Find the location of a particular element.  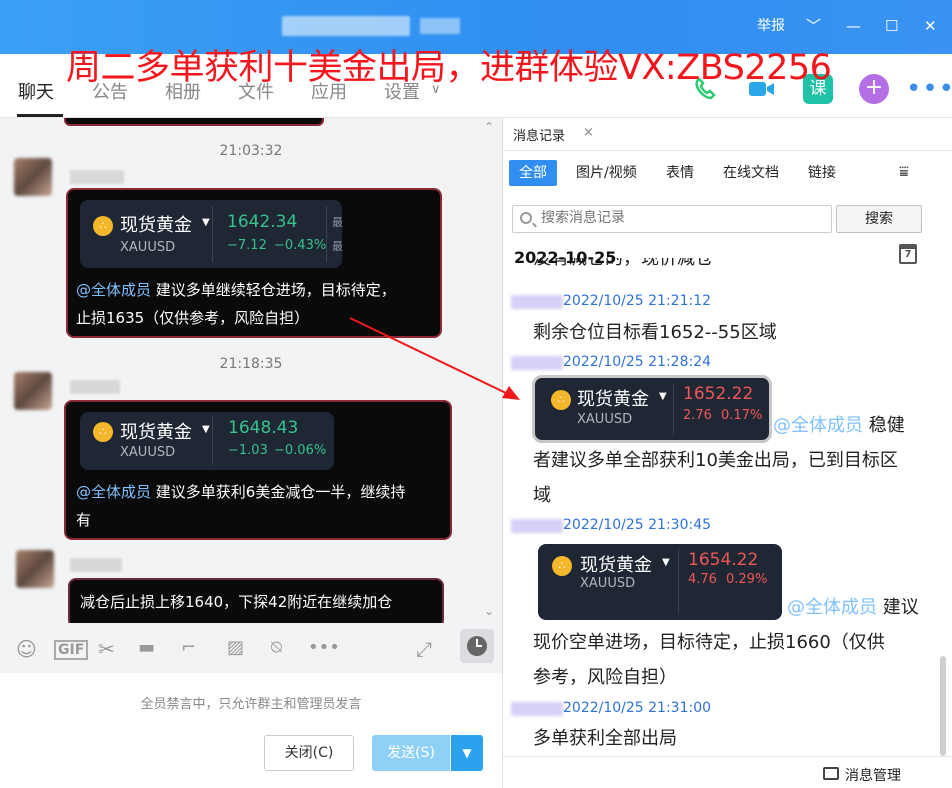

record-time: 2022/10/25 21:31:00 is located at coordinates (637, 708).